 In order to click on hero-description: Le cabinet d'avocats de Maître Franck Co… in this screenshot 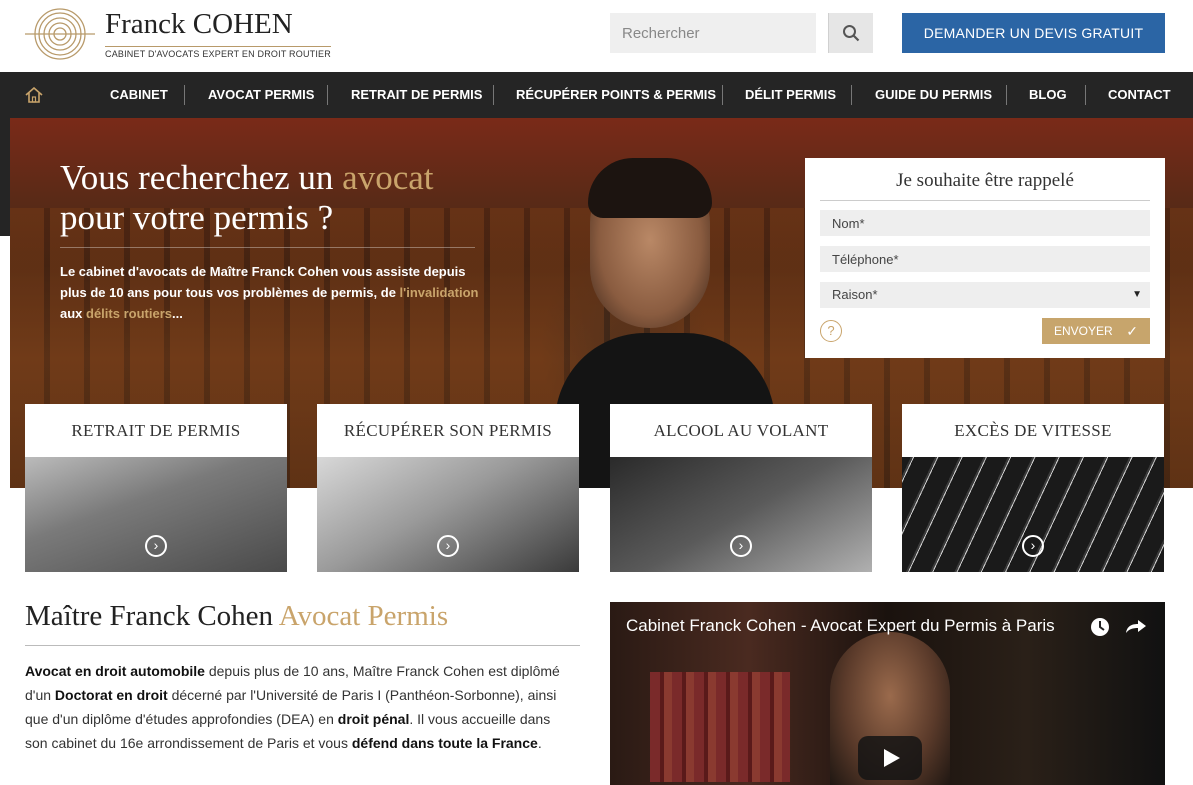, I will do `click(270, 292)`.